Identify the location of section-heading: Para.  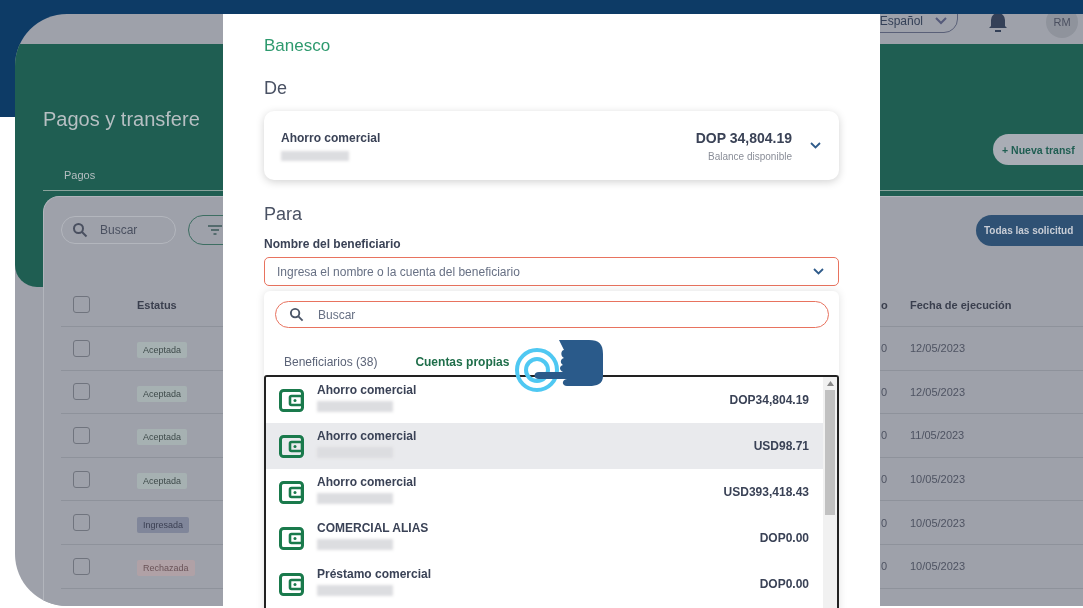
(284, 214).